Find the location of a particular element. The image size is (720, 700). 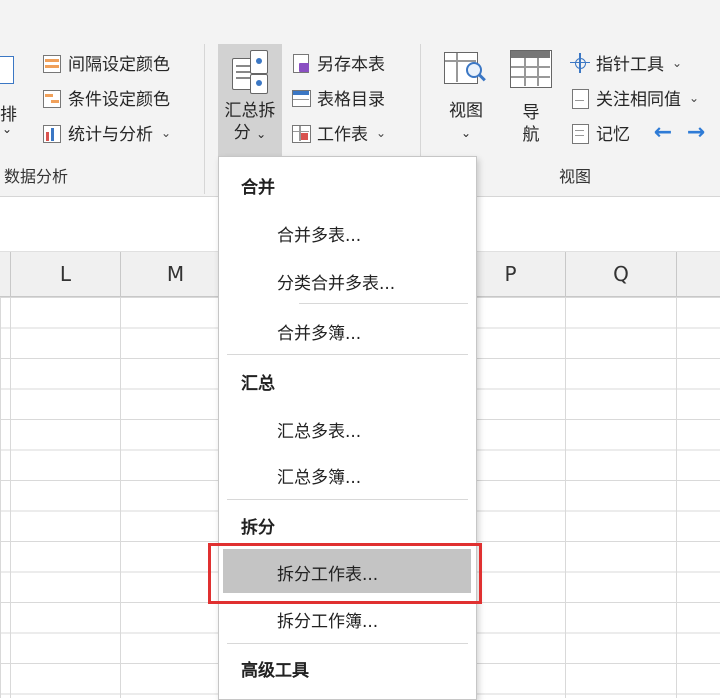

memory-button: 记忆 is located at coordinates (600, 132).